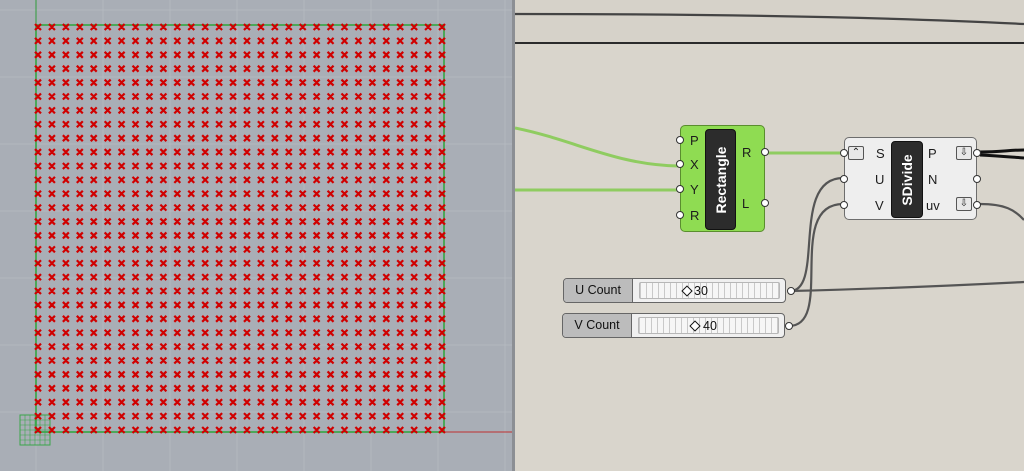 The image size is (1024, 471). What do you see at coordinates (880, 179) in the screenshot?
I see `sdivide-input-u: U` at bounding box center [880, 179].